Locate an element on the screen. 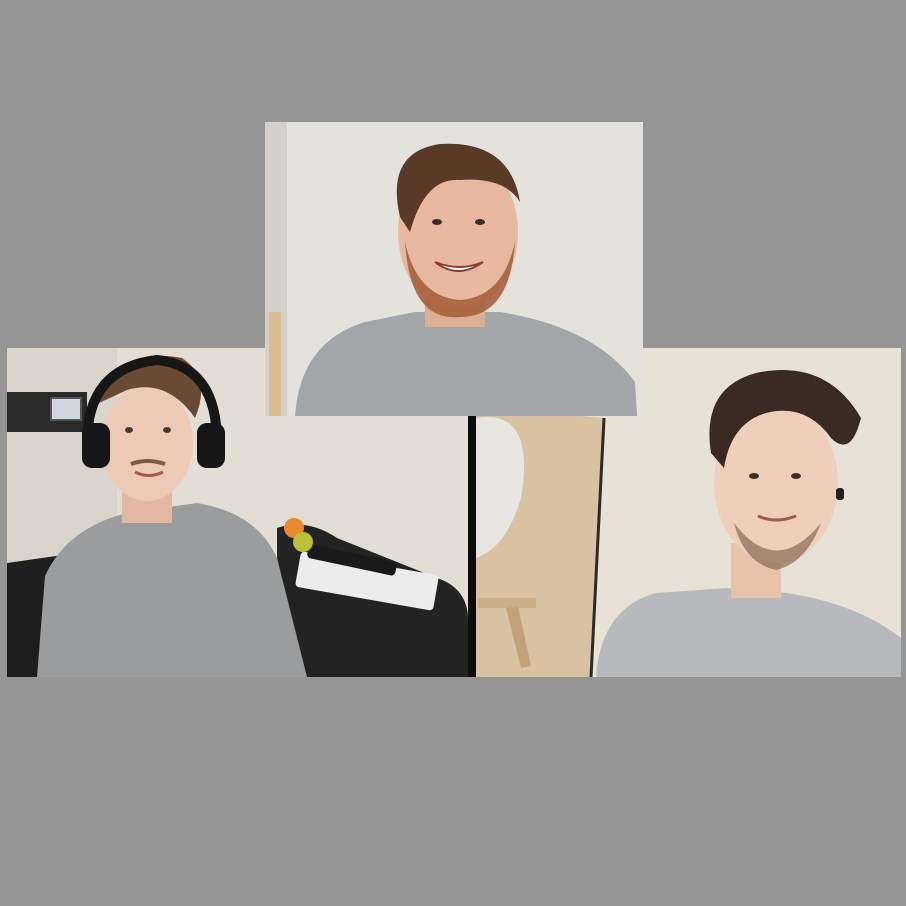 The width and height of the screenshot is (906, 906). participant-video-top is located at coordinates (454, 269).